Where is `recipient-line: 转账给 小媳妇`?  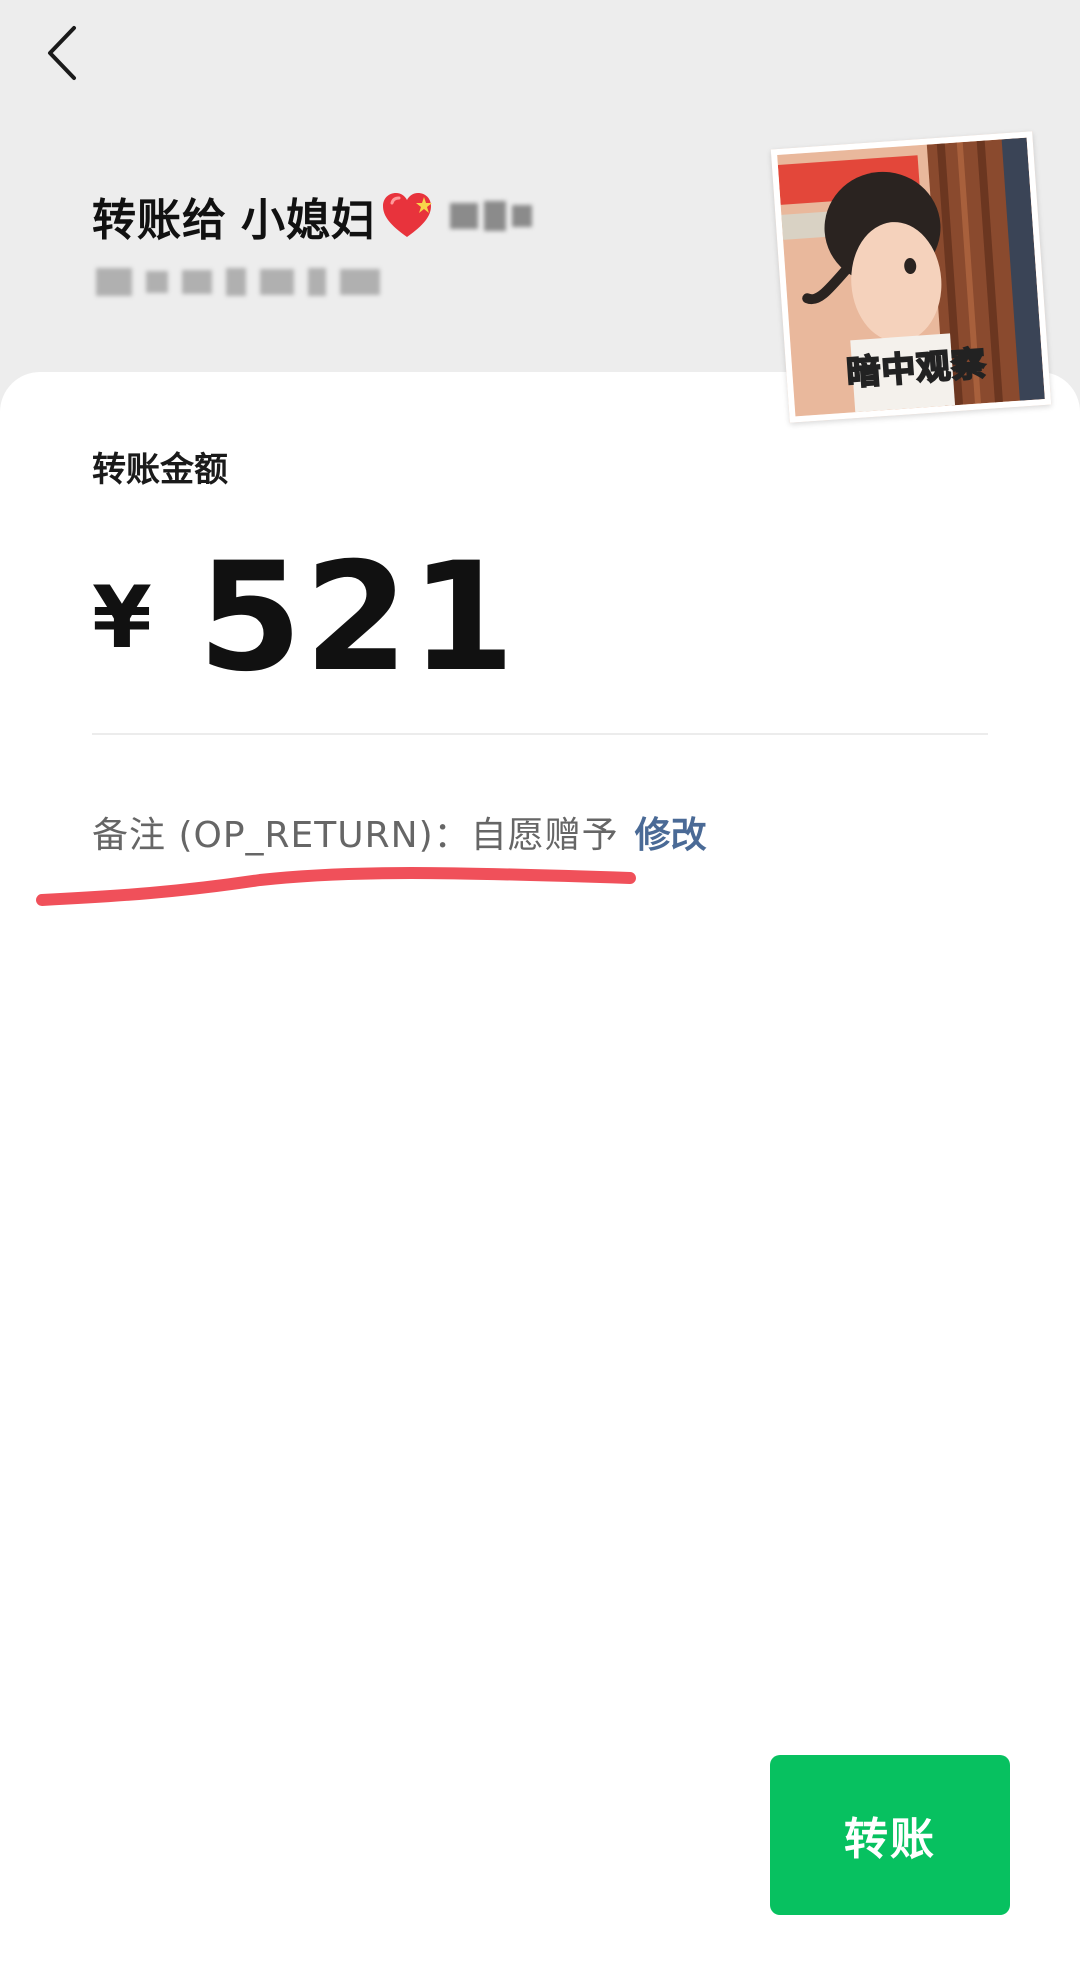 recipient-line: 转账给 小媳妇 is located at coordinates (312, 216).